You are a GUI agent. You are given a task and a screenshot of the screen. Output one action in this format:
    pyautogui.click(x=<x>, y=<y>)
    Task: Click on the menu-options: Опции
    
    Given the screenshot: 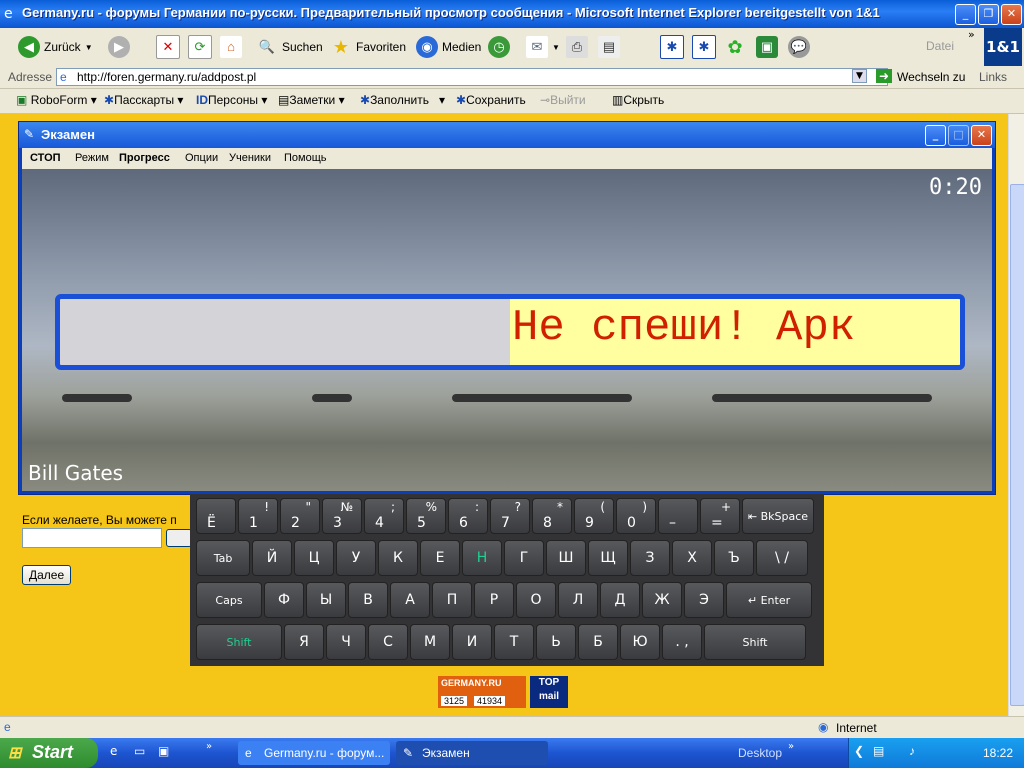 What is the action you would take?
    pyautogui.click(x=201, y=158)
    